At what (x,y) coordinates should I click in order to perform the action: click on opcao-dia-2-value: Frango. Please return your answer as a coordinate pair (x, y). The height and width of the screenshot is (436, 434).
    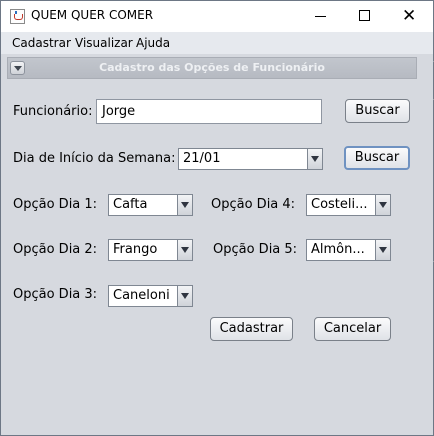
    Looking at the image, I should click on (135, 249).